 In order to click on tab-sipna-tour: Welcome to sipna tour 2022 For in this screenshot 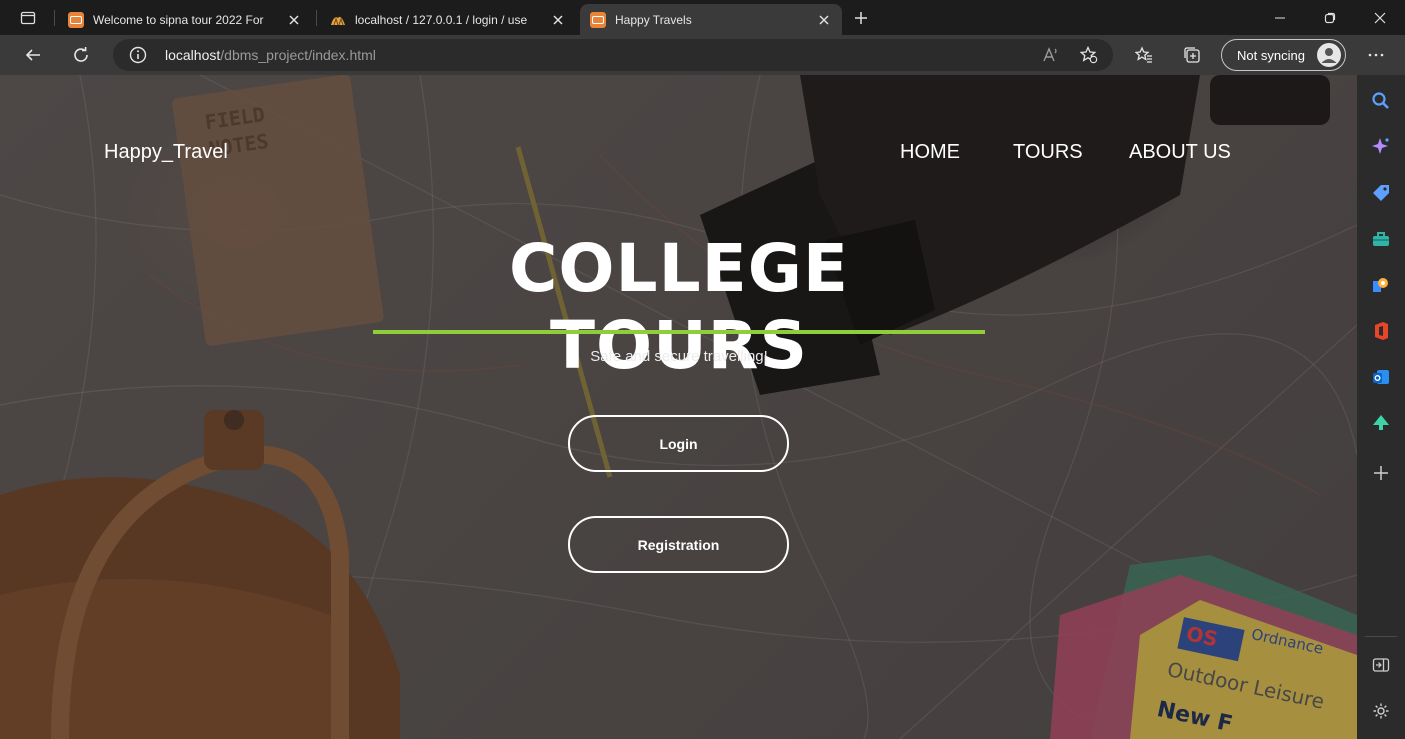, I will do `click(185, 19)`.